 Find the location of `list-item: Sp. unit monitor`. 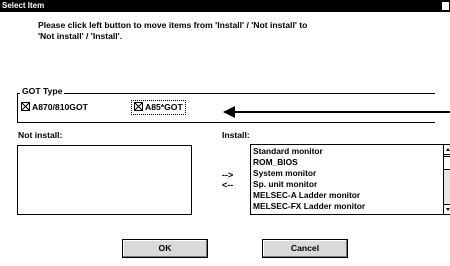

list-item: Sp. unit monitor is located at coordinates (309, 184).